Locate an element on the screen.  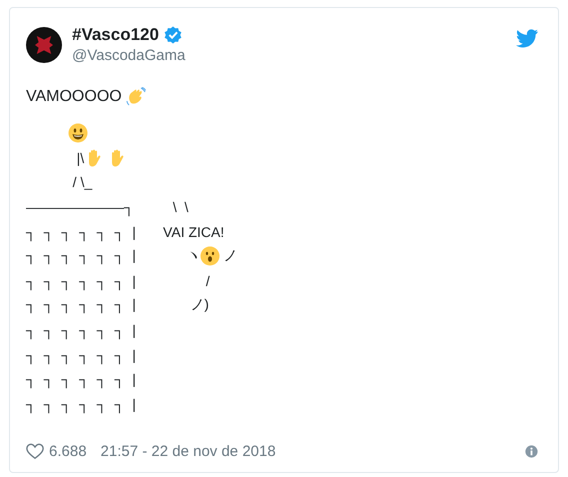
avatar-icon is located at coordinates (44, 44).